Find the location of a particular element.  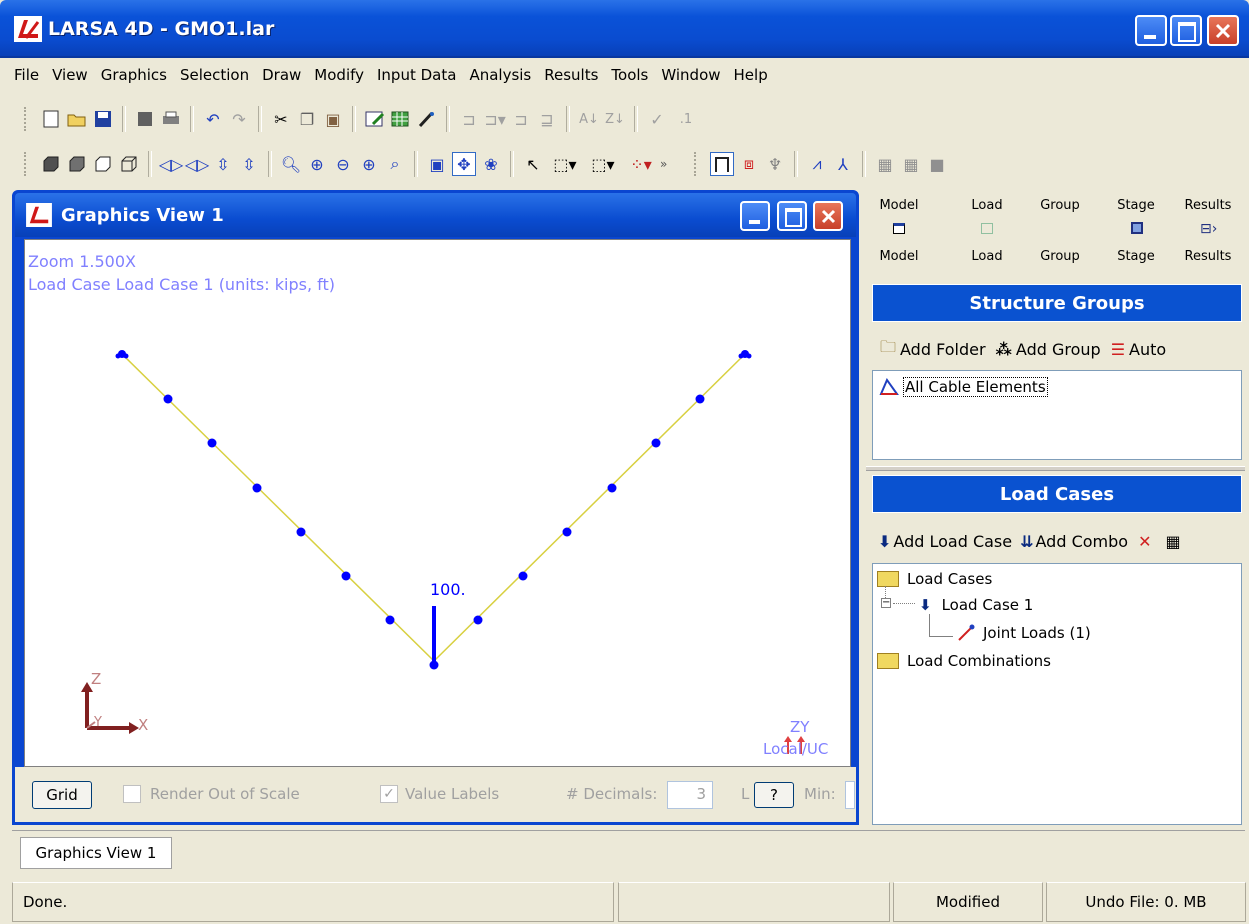

splitter is located at coordinates (1055, 468).